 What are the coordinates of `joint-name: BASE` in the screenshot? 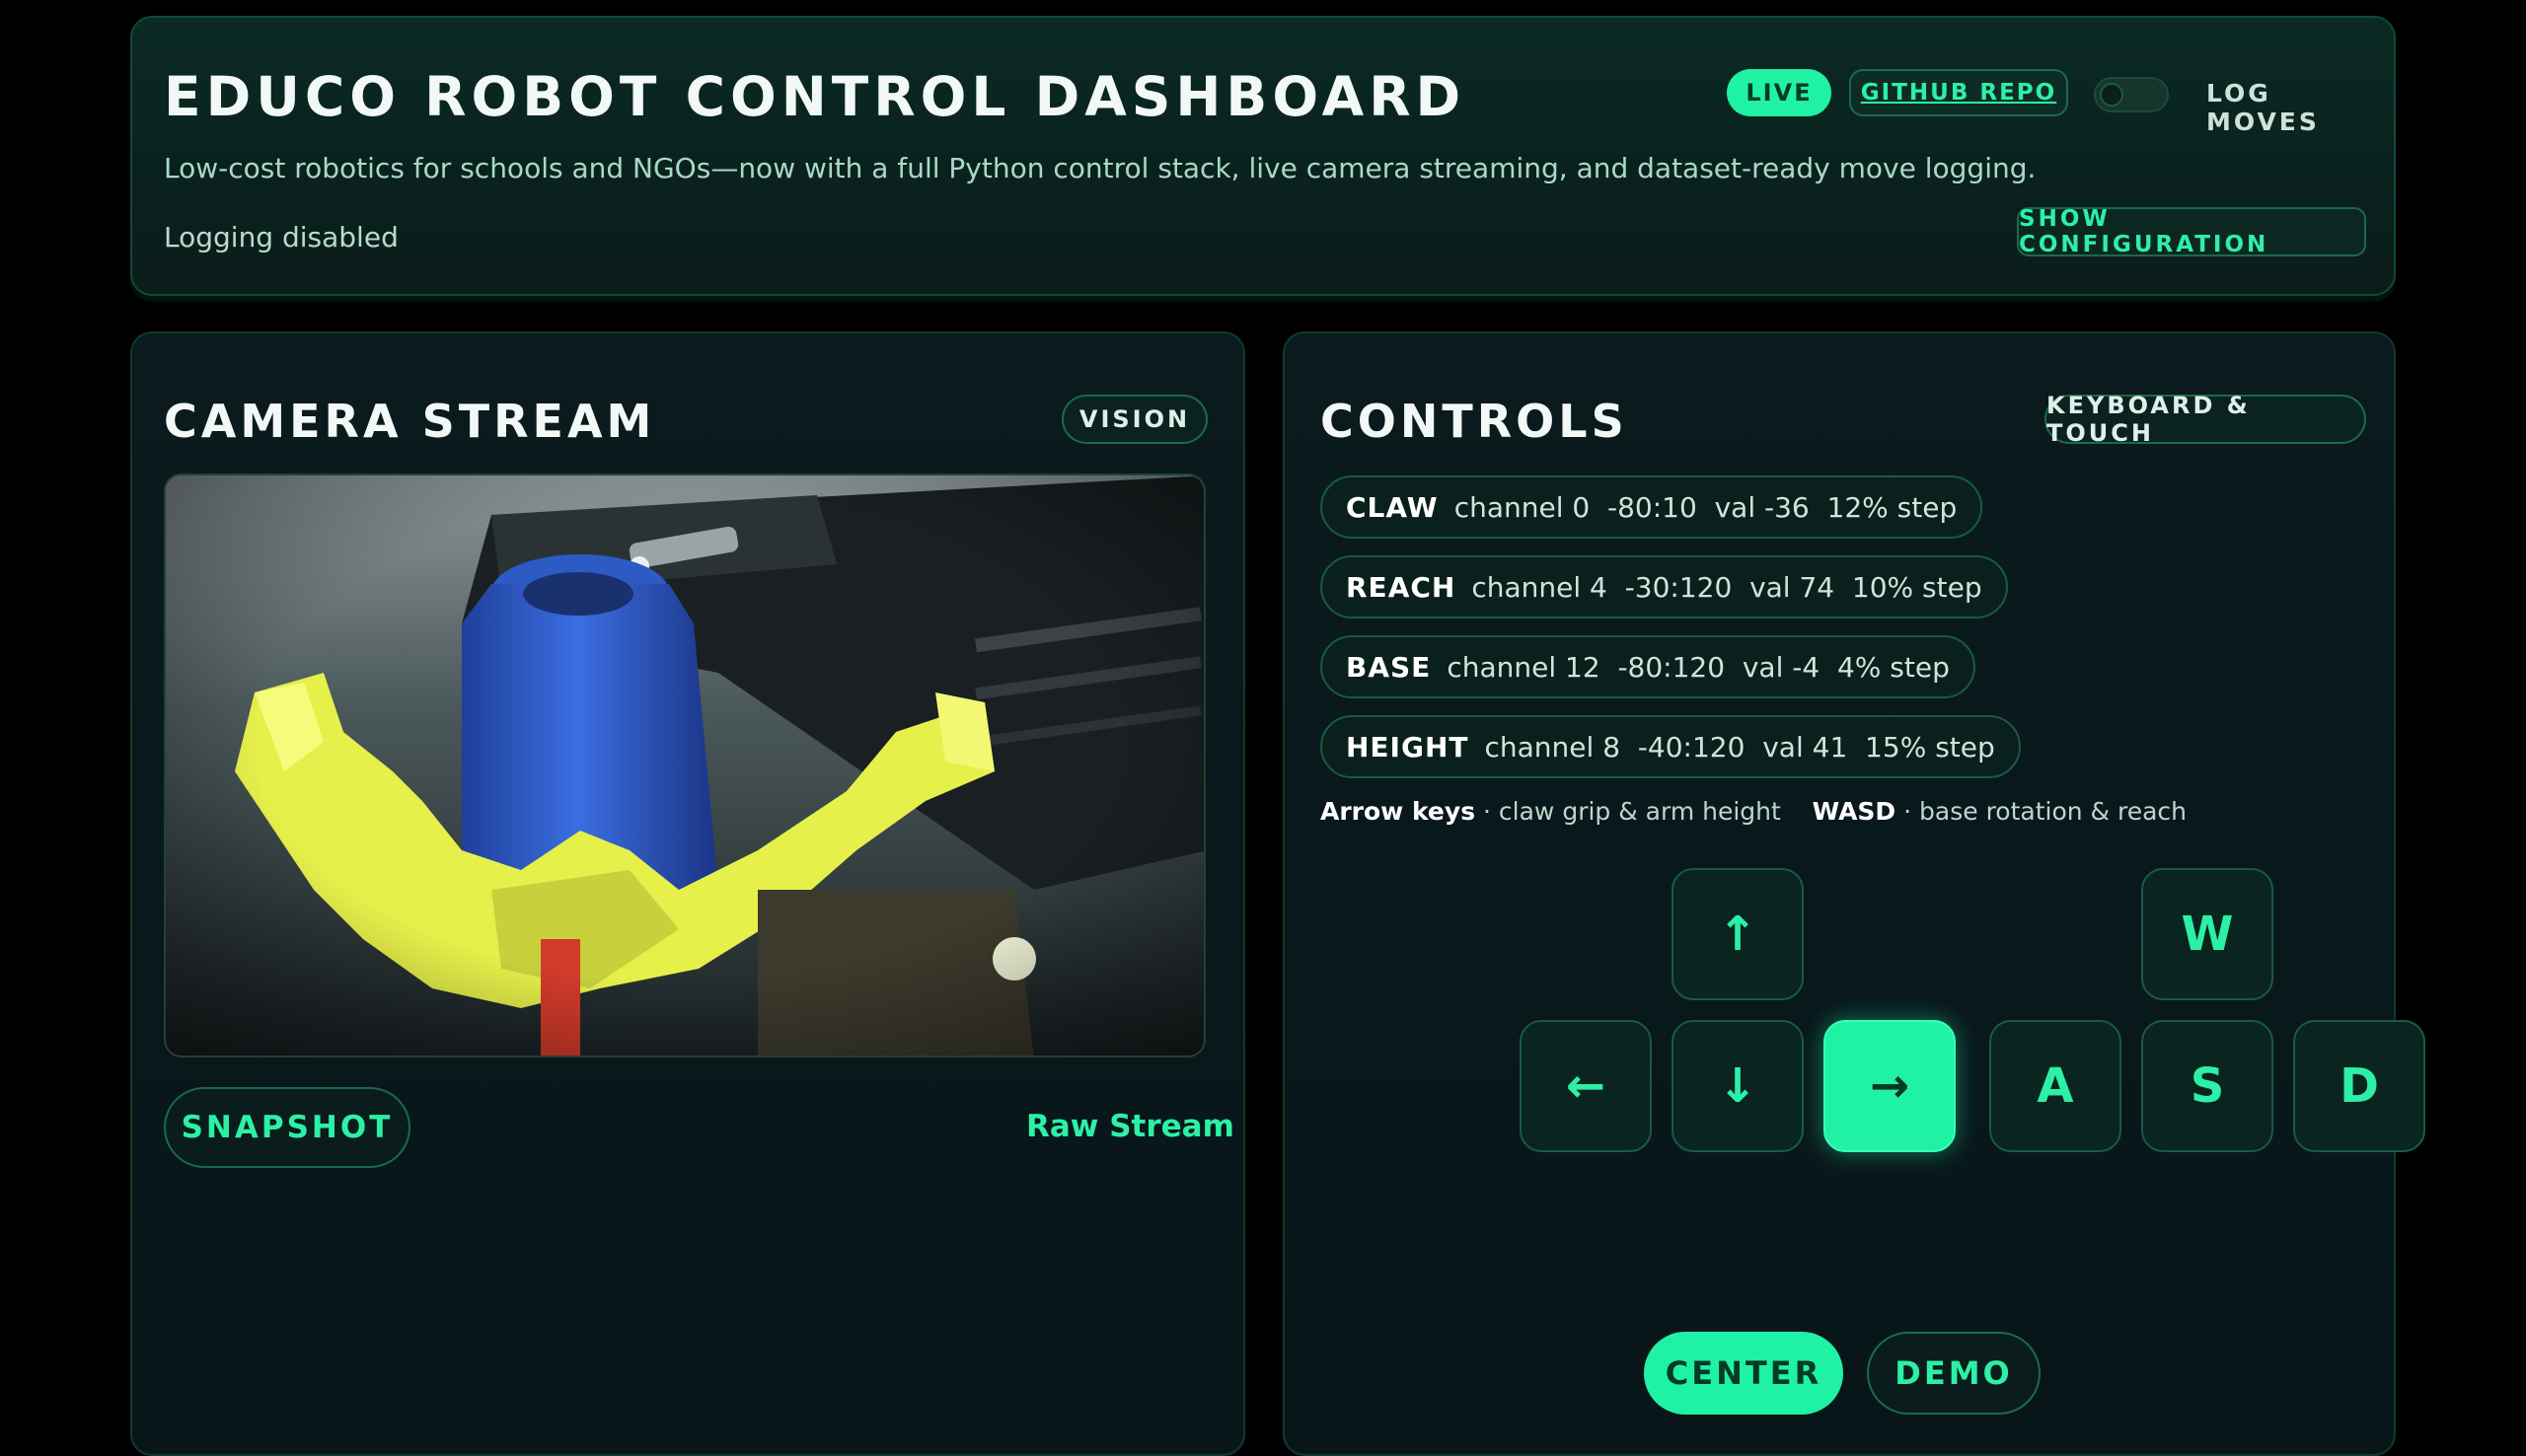 It's located at (1389, 667).